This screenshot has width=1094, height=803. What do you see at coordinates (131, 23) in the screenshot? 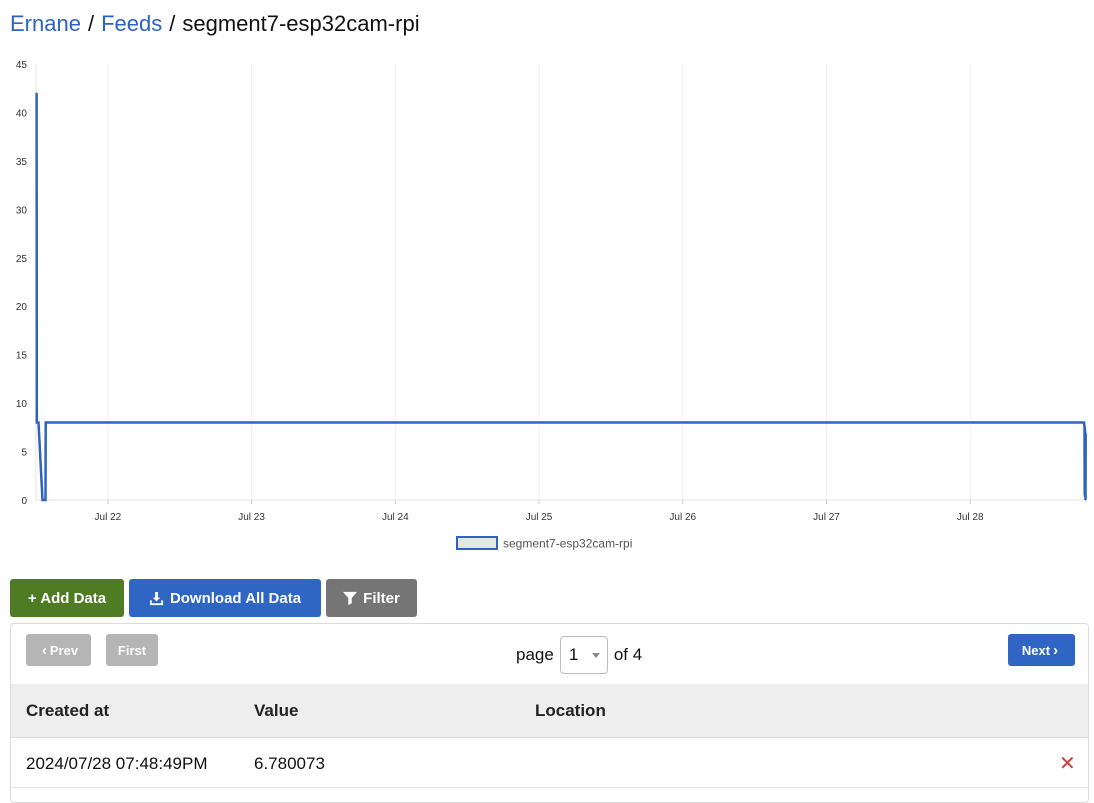
I see `breadcrumb-feeds-link: Feeds` at bounding box center [131, 23].